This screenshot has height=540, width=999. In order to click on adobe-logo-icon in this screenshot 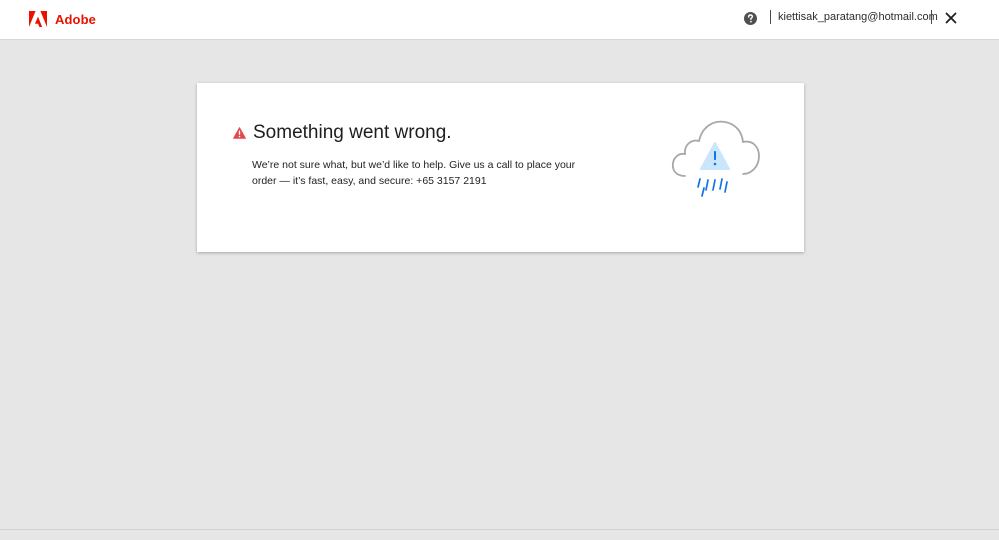, I will do `click(38, 19)`.